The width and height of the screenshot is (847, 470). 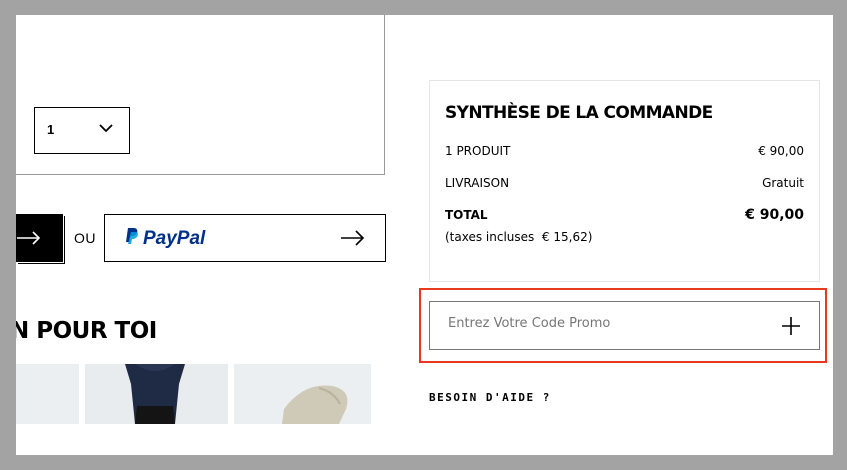 I want to click on summary-title: SYNTHÈSE DE LA COMMANDE, so click(x=579, y=113).